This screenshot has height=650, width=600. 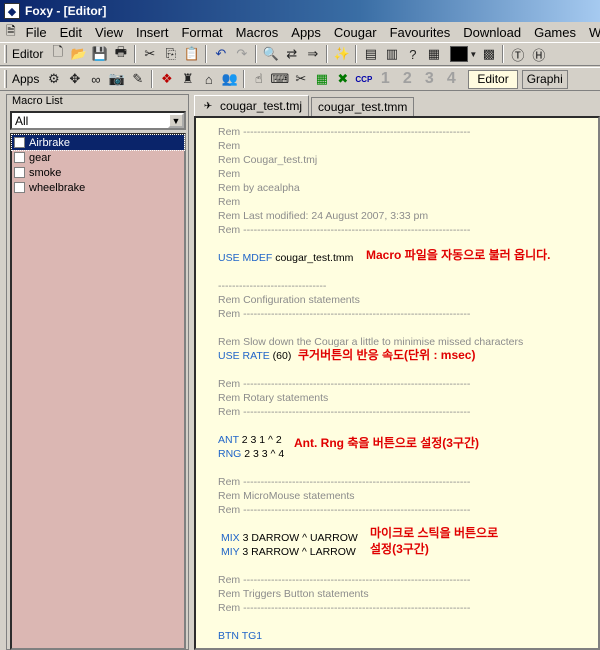 What do you see at coordinates (149, 54) in the screenshot?
I see `cut-icon: ✂` at bounding box center [149, 54].